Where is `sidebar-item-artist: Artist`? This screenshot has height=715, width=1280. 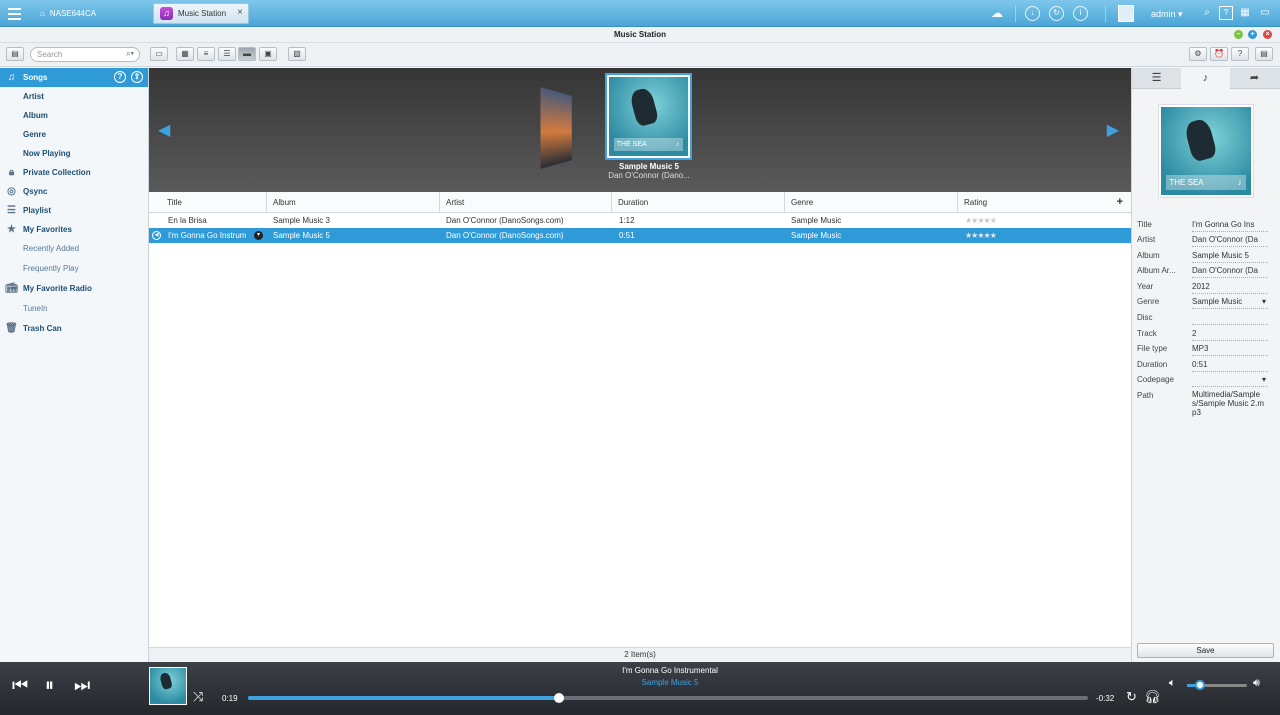 sidebar-item-artist: Artist is located at coordinates (74, 96).